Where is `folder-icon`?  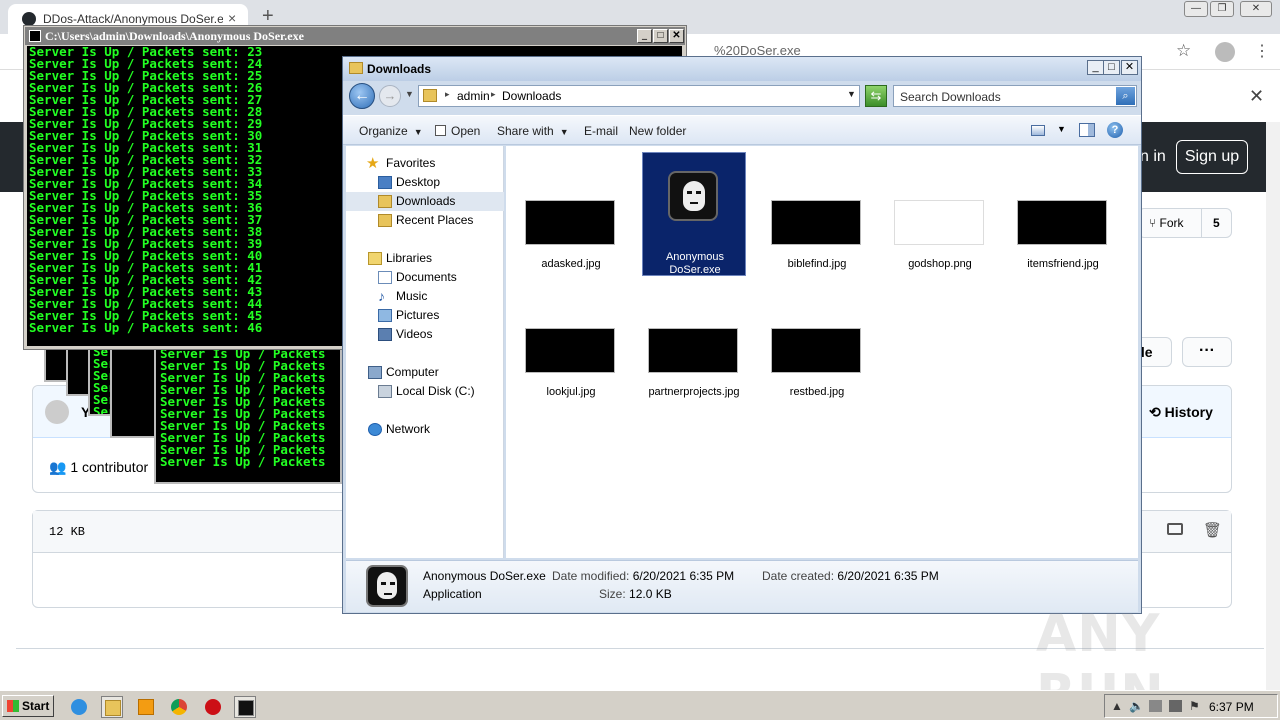
folder-icon is located at coordinates (356, 68).